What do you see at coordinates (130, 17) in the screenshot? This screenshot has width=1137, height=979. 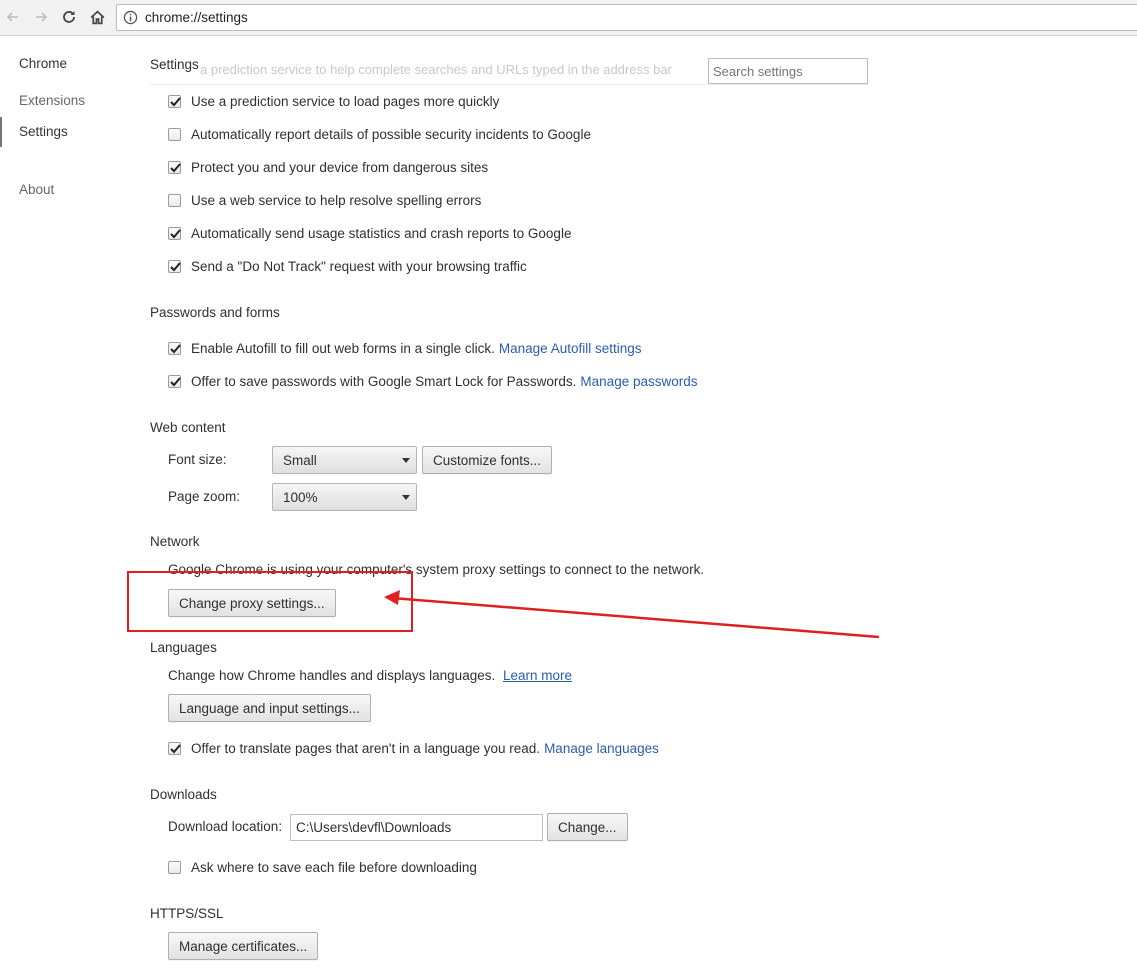 I see `info-icon` at bounding box center [130, 17].